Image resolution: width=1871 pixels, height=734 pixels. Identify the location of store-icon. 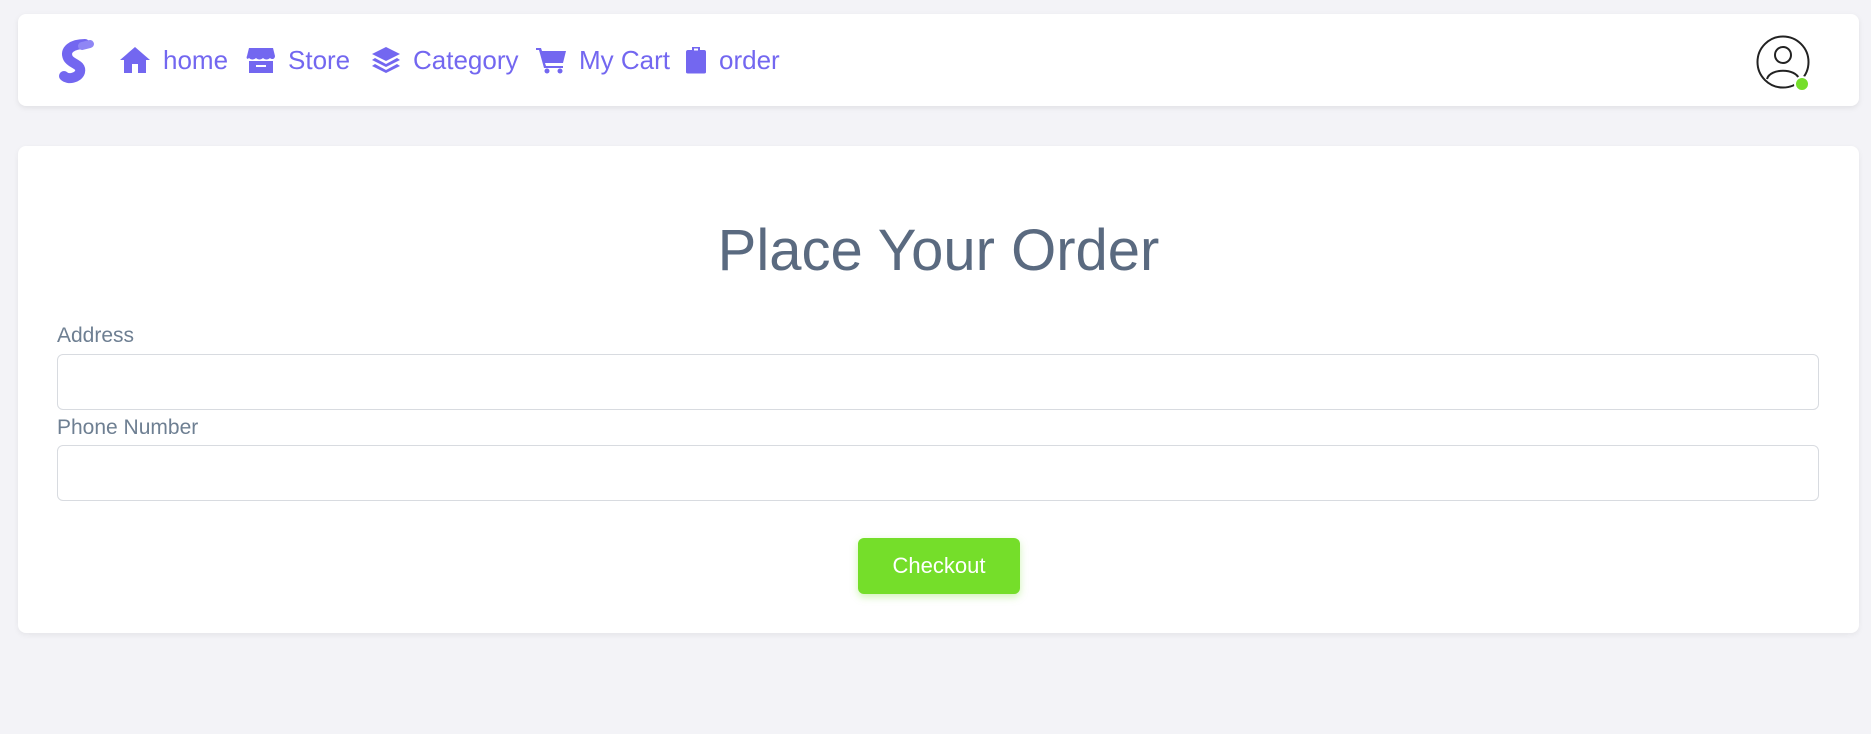
(260, 60).